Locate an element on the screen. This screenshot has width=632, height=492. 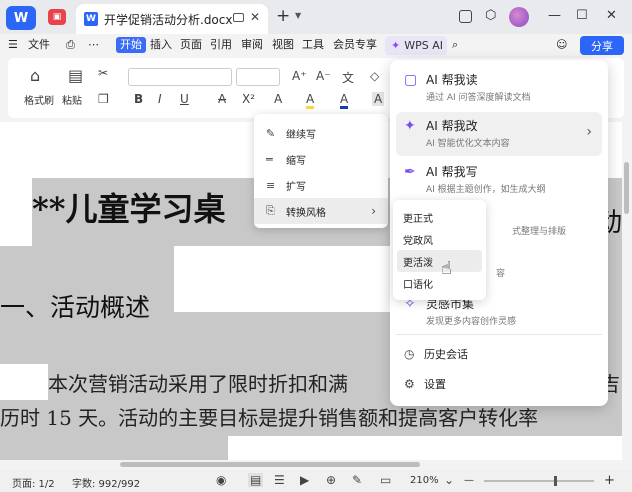
font-color-button: A is located at coordinates (344, 100).